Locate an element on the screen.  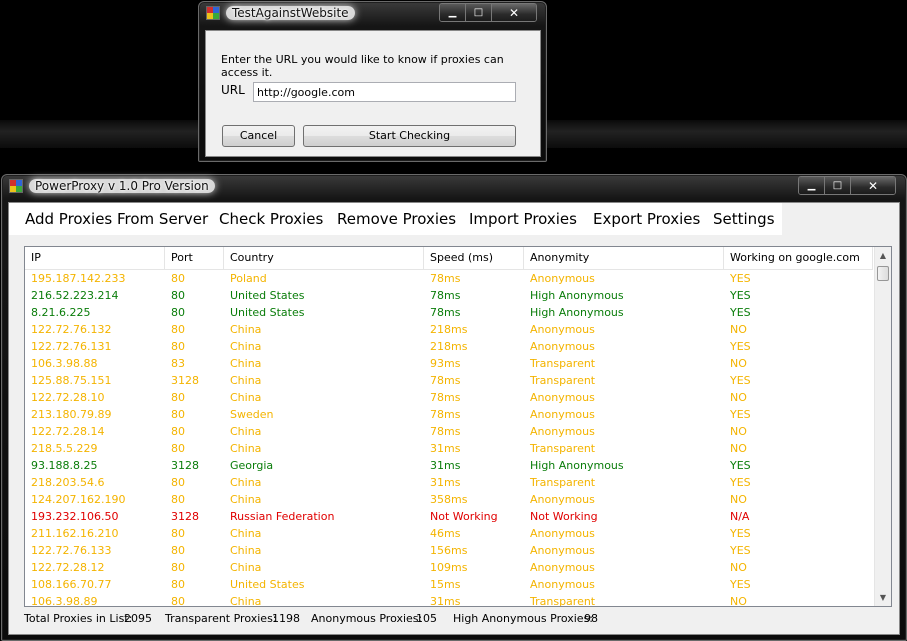
start-checking-button: Start Checking is located at coordinates (409, 136).